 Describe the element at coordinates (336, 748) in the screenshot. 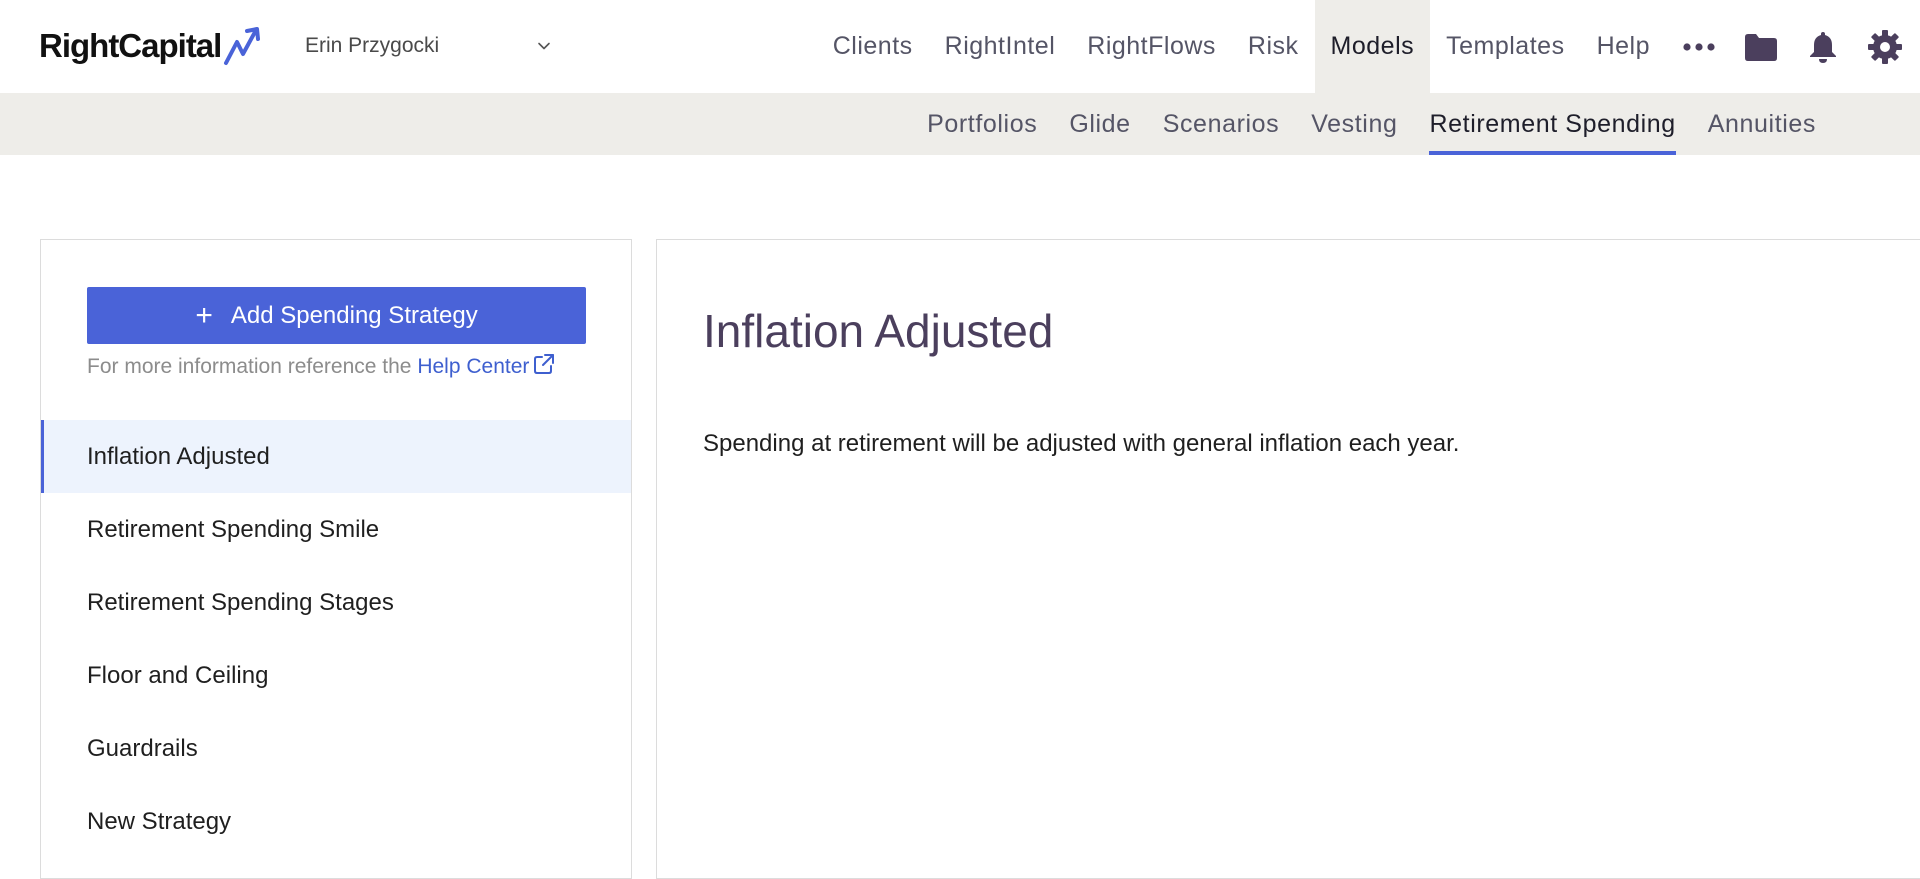

I see `strategy-item-guardrails: Guardrails` at that location.